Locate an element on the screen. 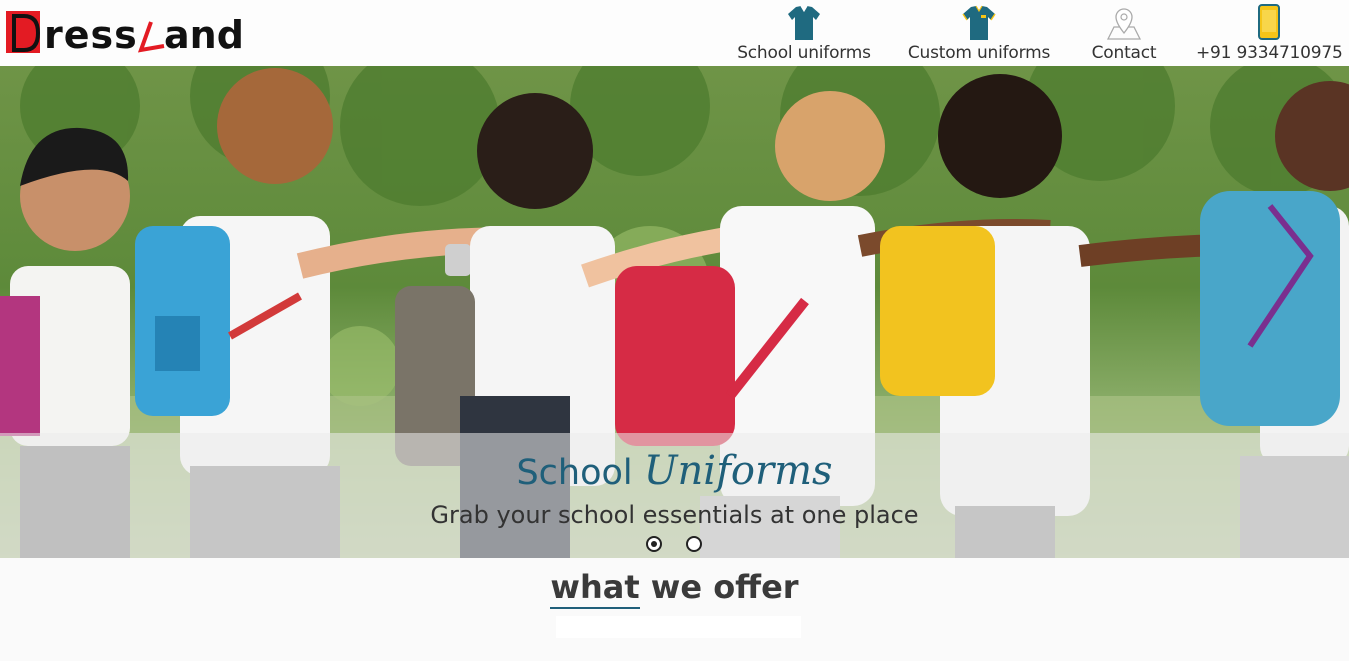 The image size is (1349, 661). custom-shirt-icon is located at coordinates (979, 22).